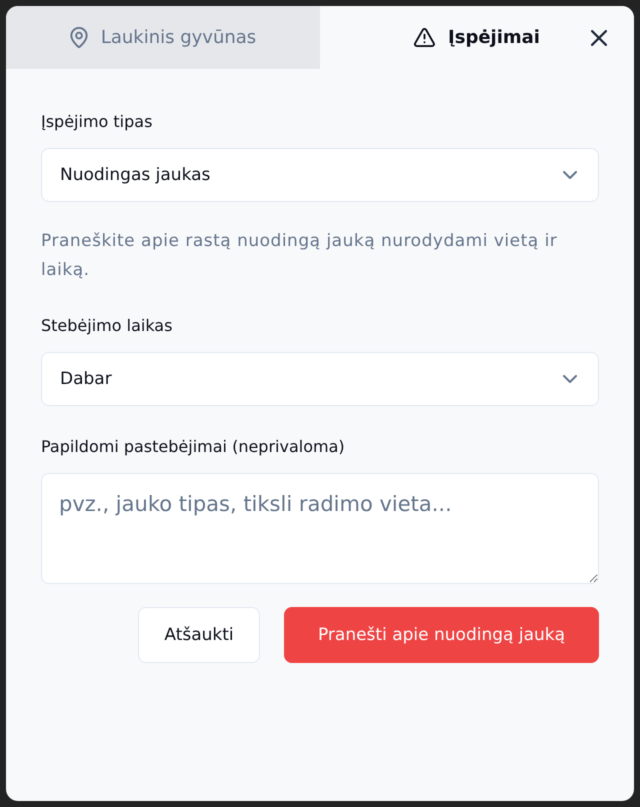 The height and width of the screenshot is (807, 640). What do you see at coordinates (441, 635) in the screenshot?
I see `report-button: Pranešti apie nuodingą jauką` at bounding box center [441, 635].